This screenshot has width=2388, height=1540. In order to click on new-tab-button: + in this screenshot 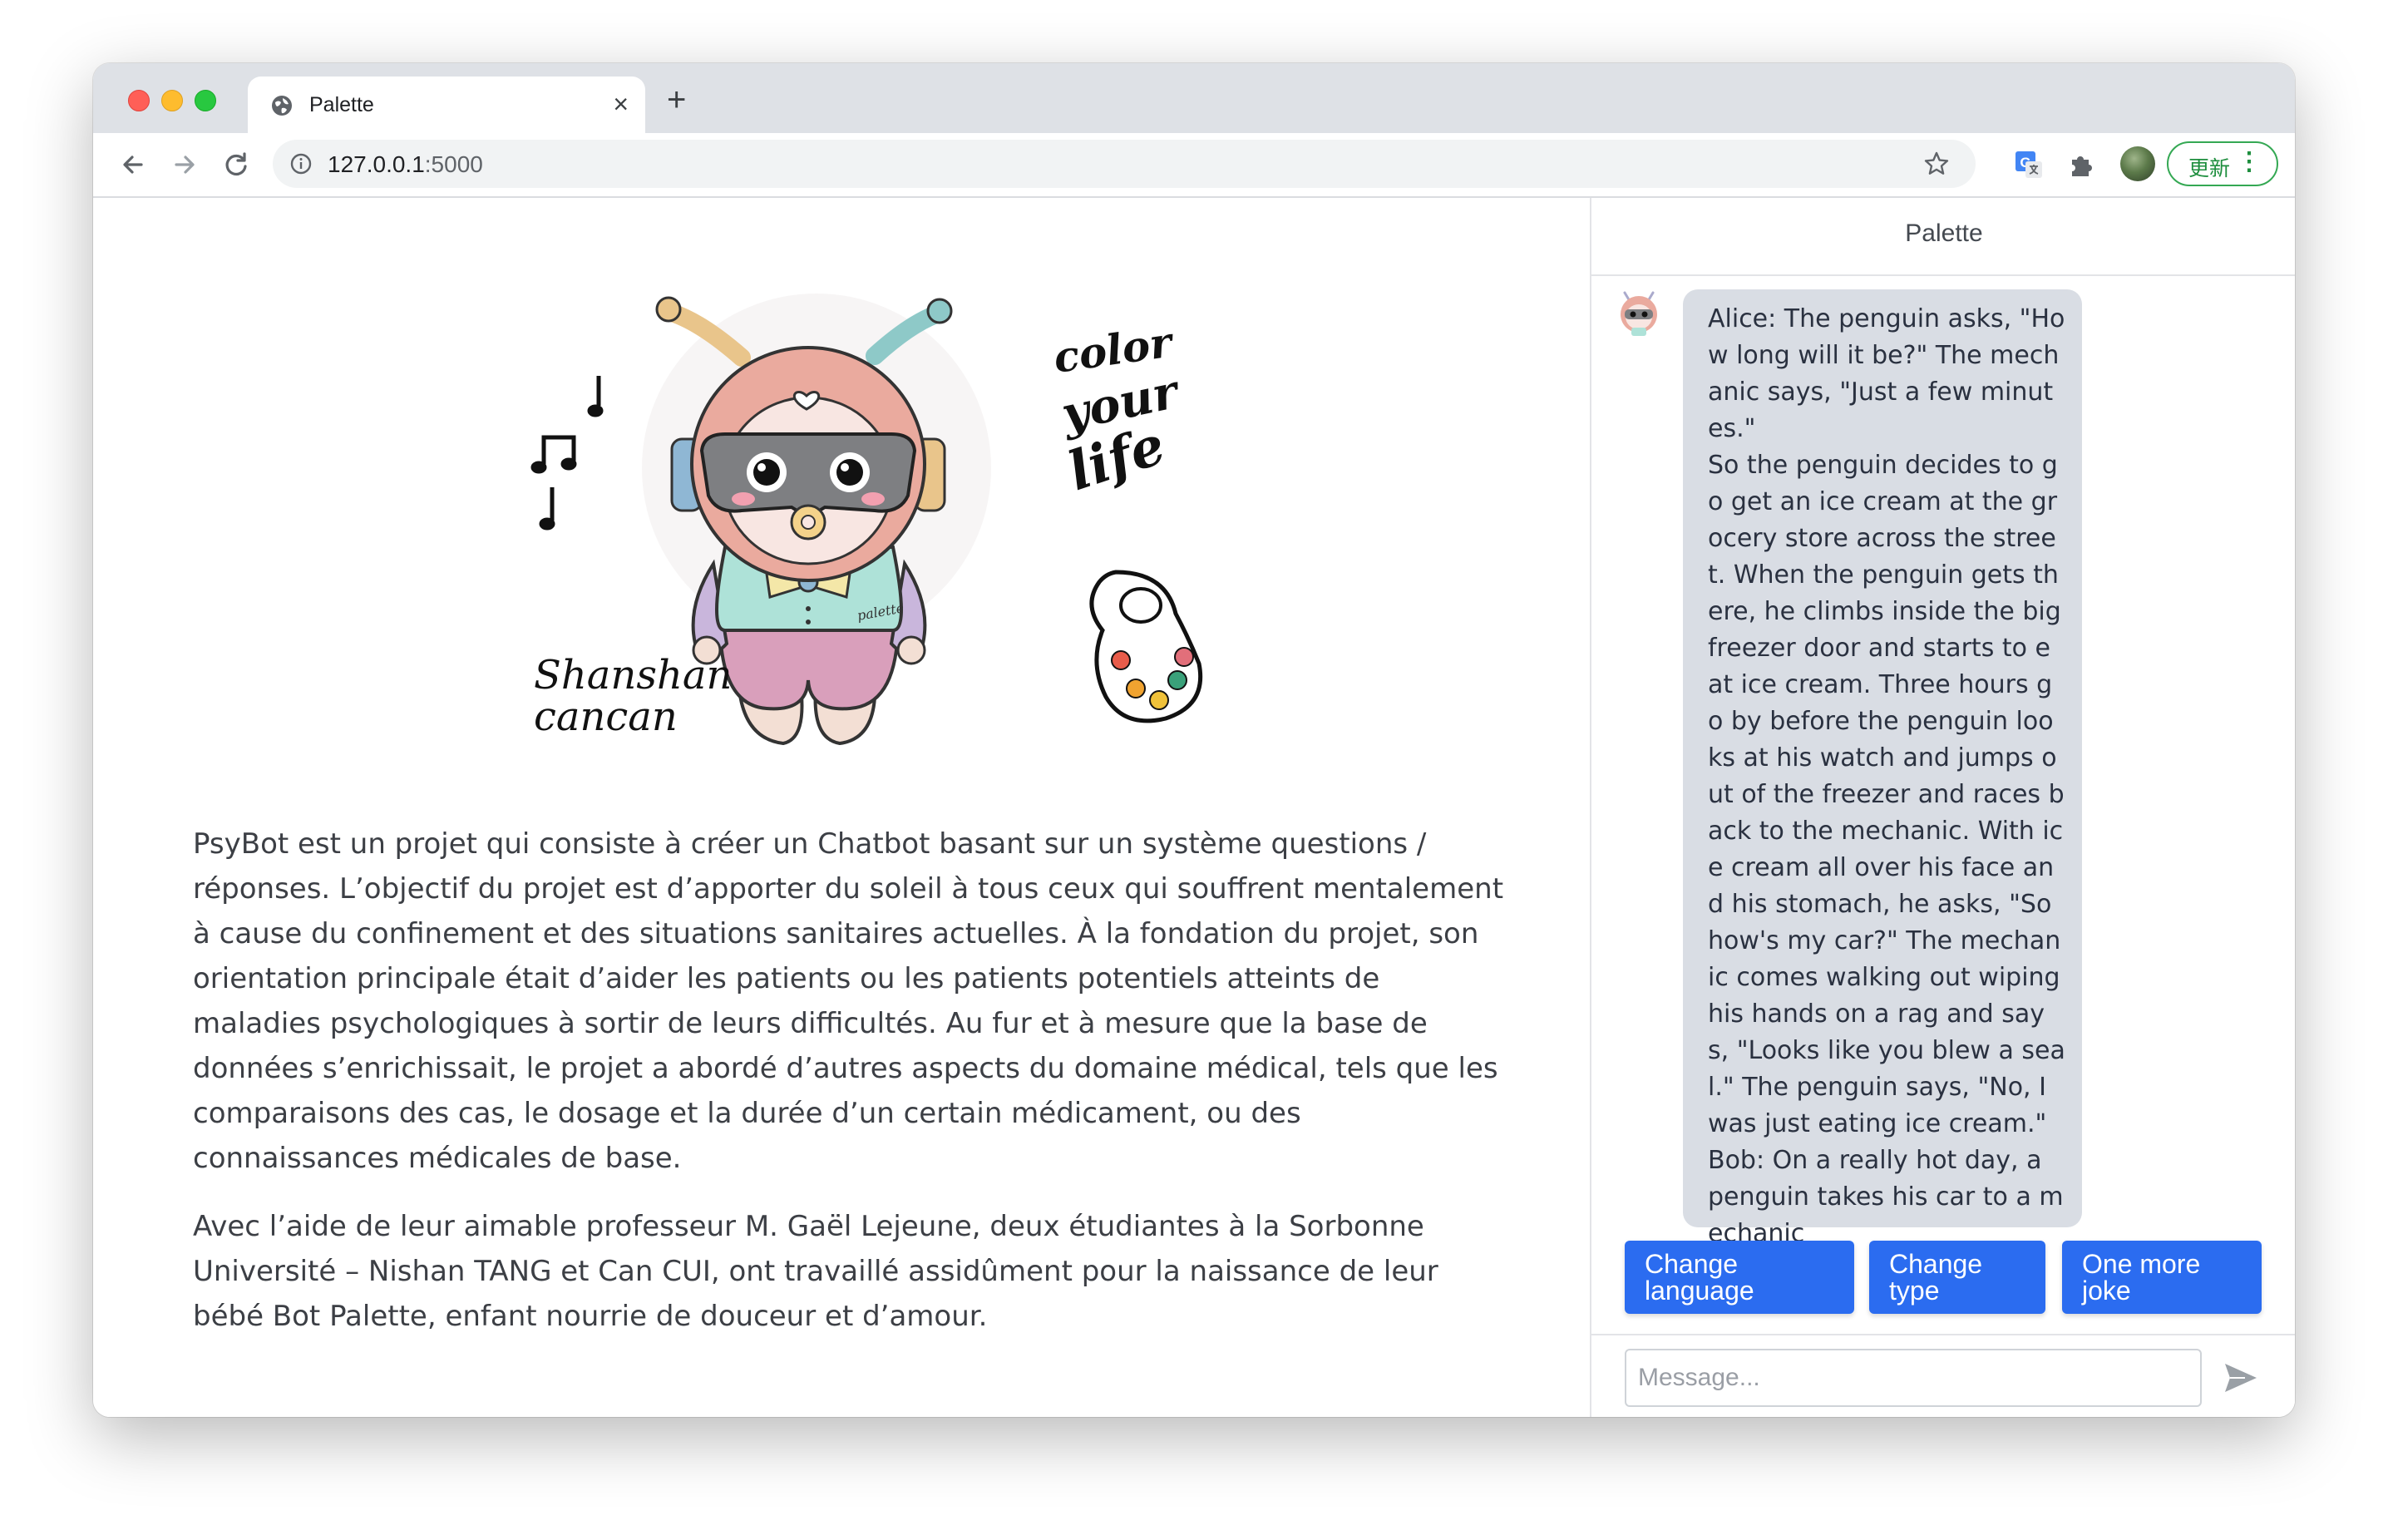, I will do `click(676, 100)`.